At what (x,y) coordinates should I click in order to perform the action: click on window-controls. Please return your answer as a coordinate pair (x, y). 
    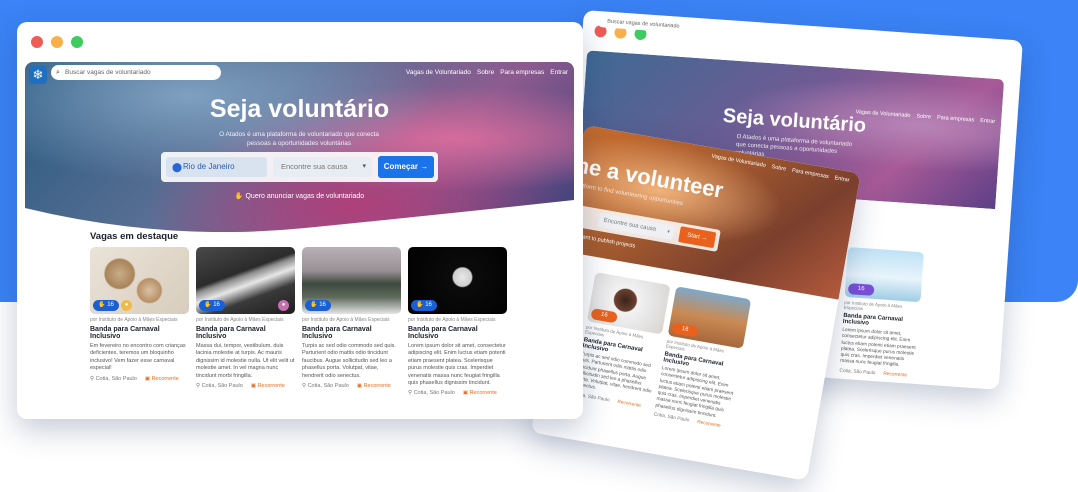
    Looking at the image, I should click on (57, 42).